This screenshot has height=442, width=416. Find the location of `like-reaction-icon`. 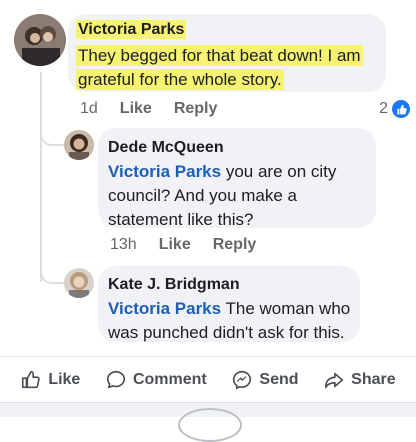

like-reaction-icon is located at coordinates (401, 109).